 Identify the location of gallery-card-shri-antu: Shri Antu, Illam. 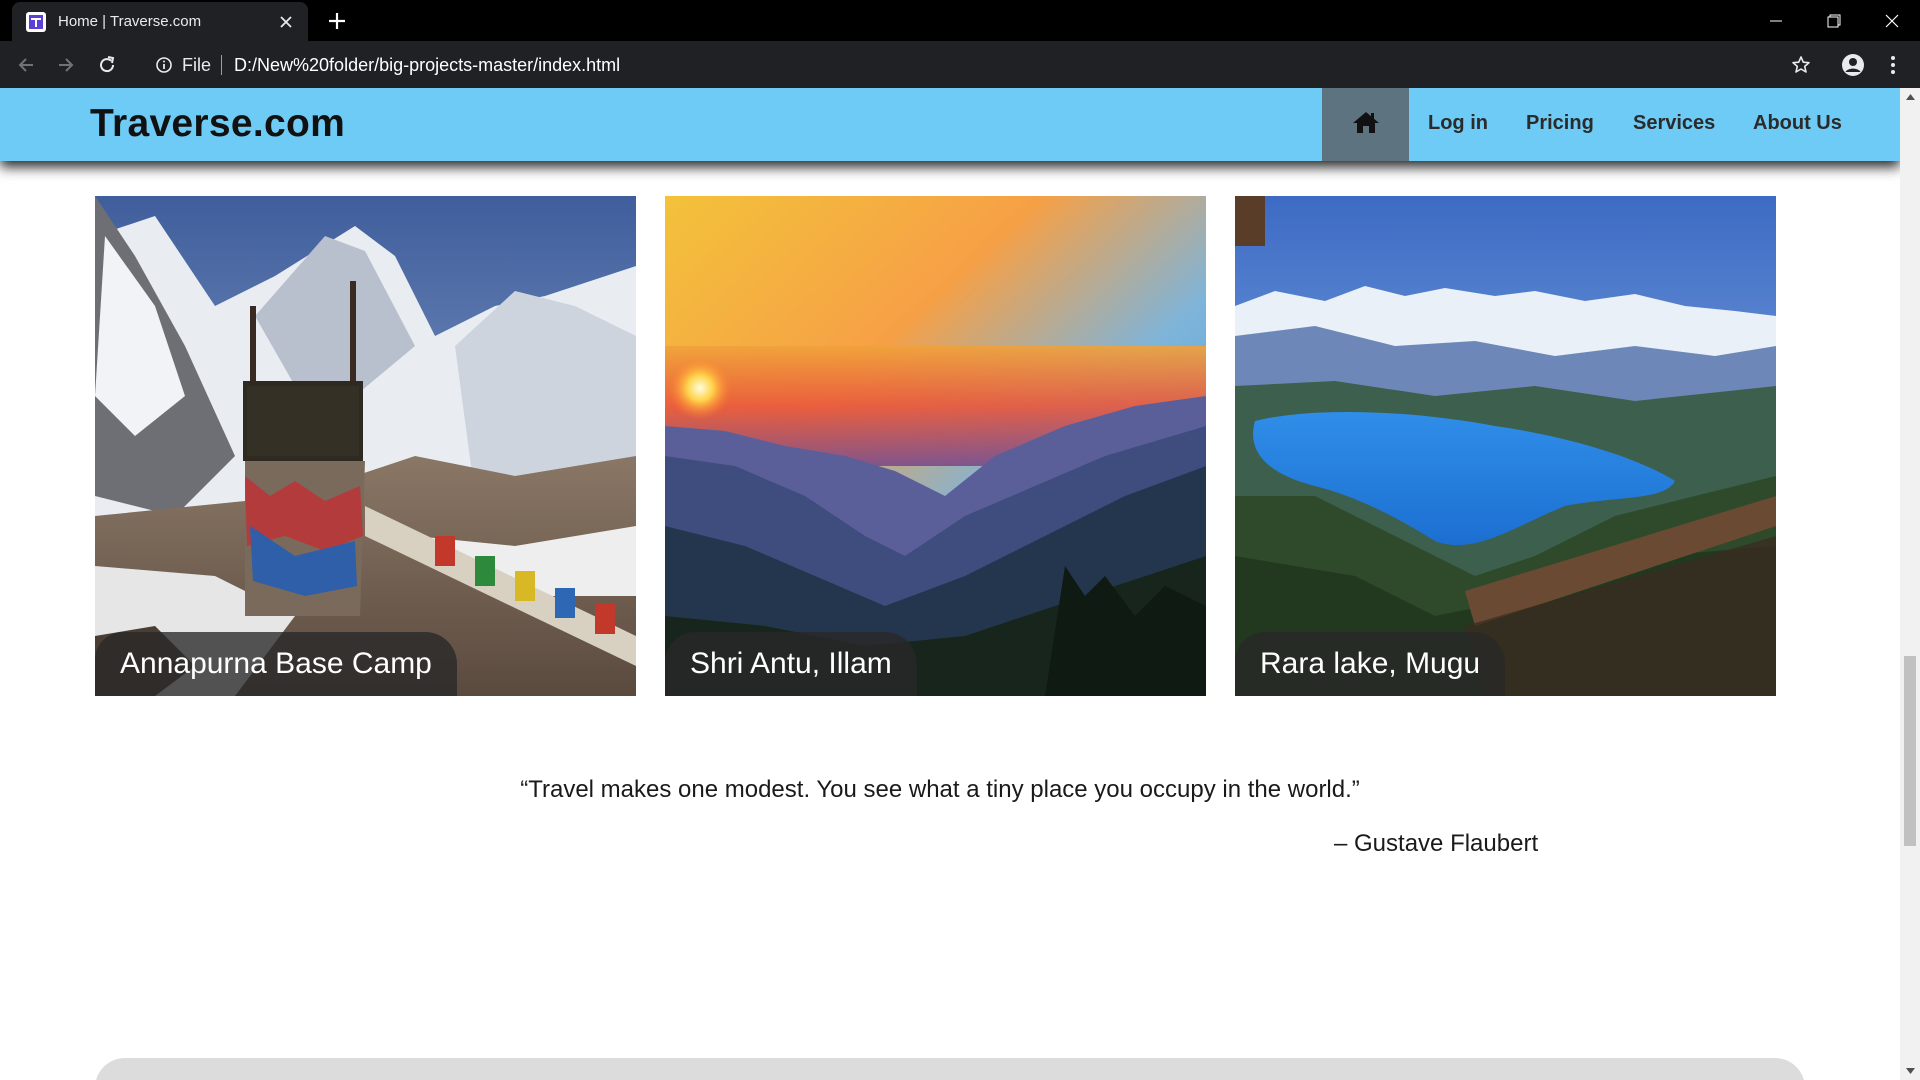
(935, 446).